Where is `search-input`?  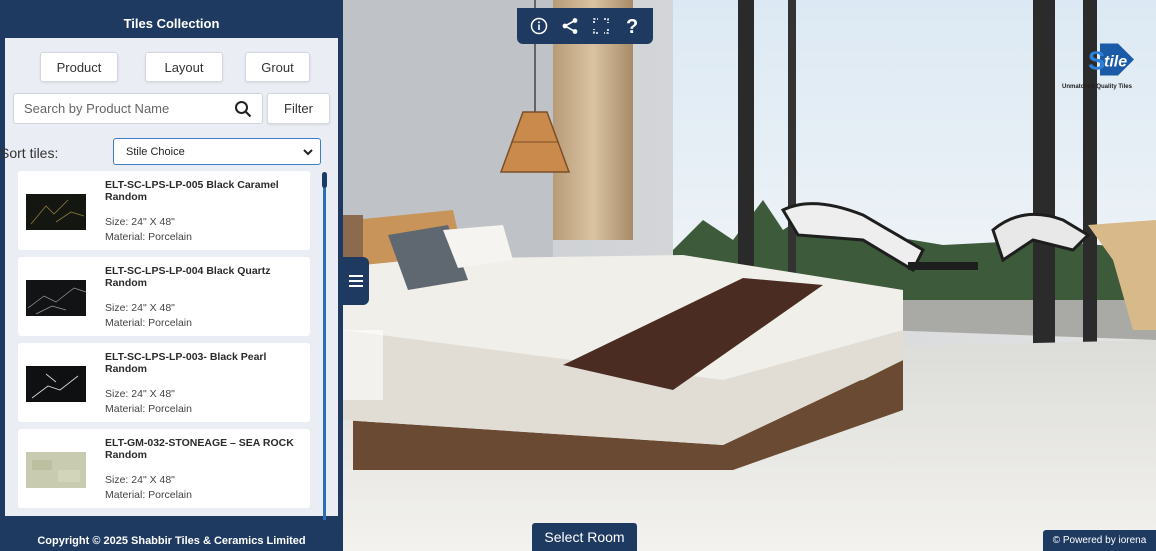 search-input is located at coordinates (121, 108).